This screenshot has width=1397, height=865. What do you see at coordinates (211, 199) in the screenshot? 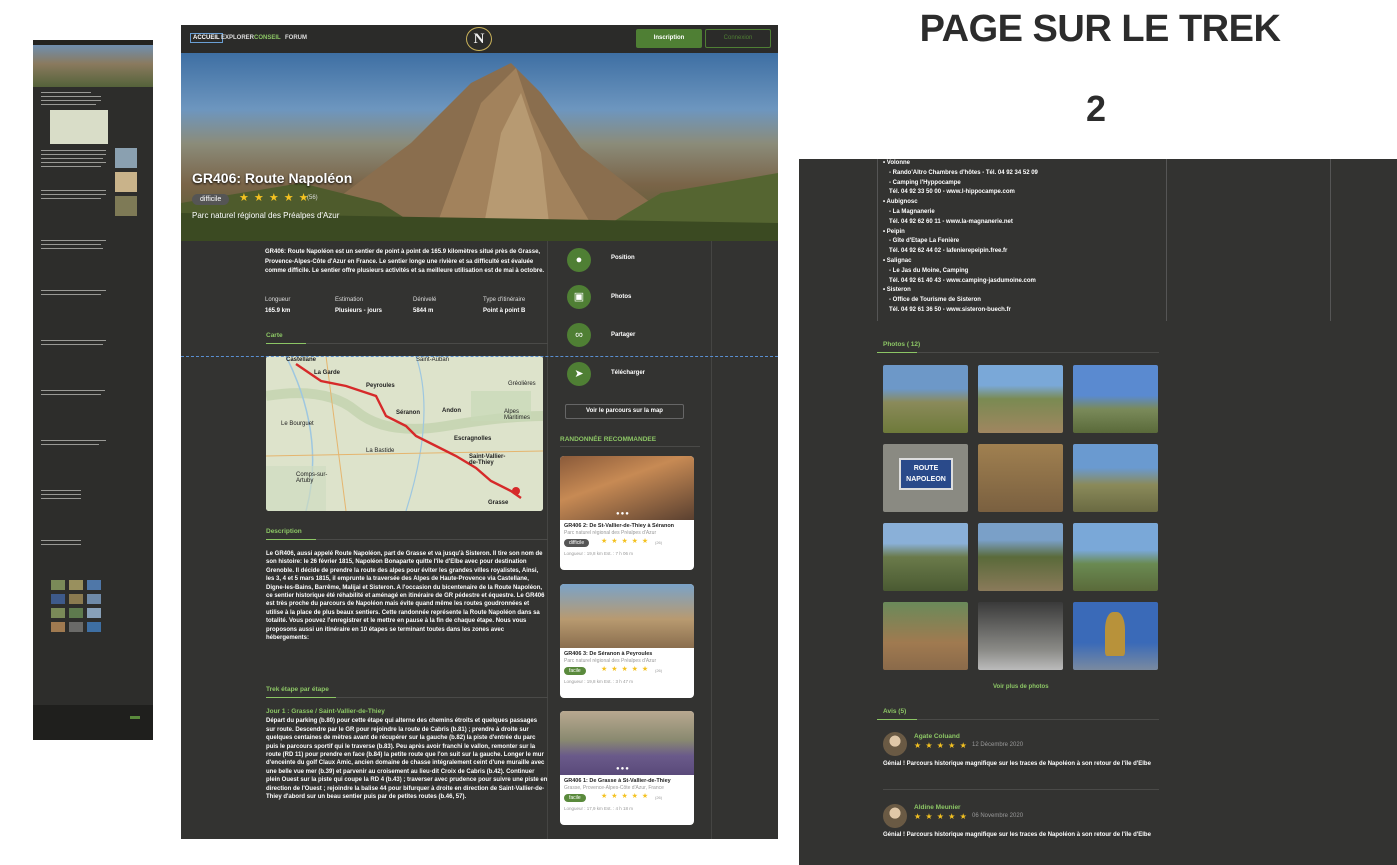
I see `difficulty-badge: difficile` at bounding box center [211, 199].